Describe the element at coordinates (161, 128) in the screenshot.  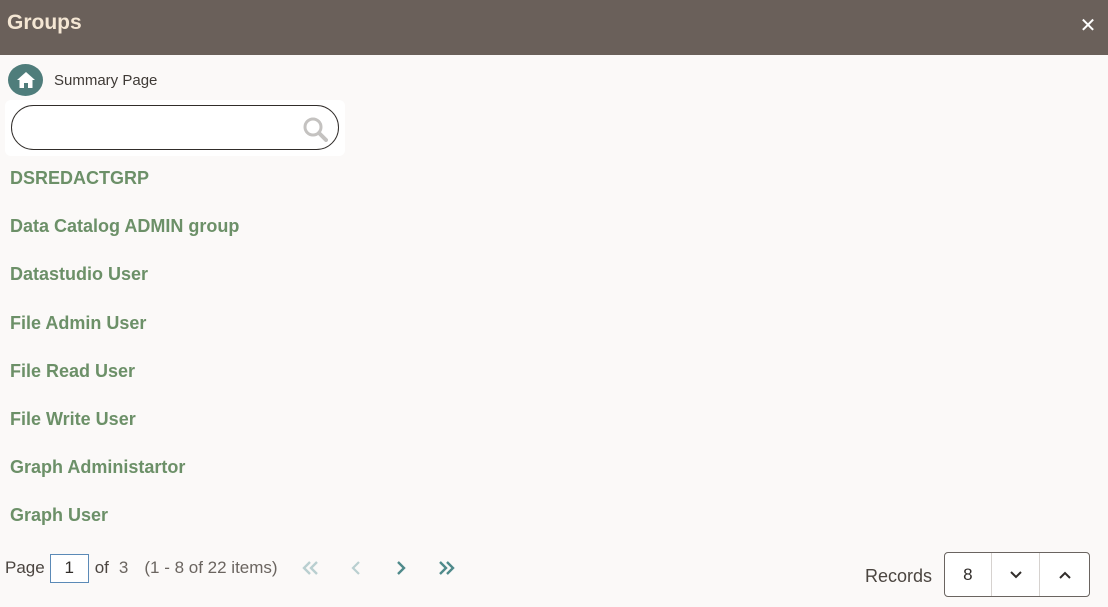
I see `search-input` at that location.